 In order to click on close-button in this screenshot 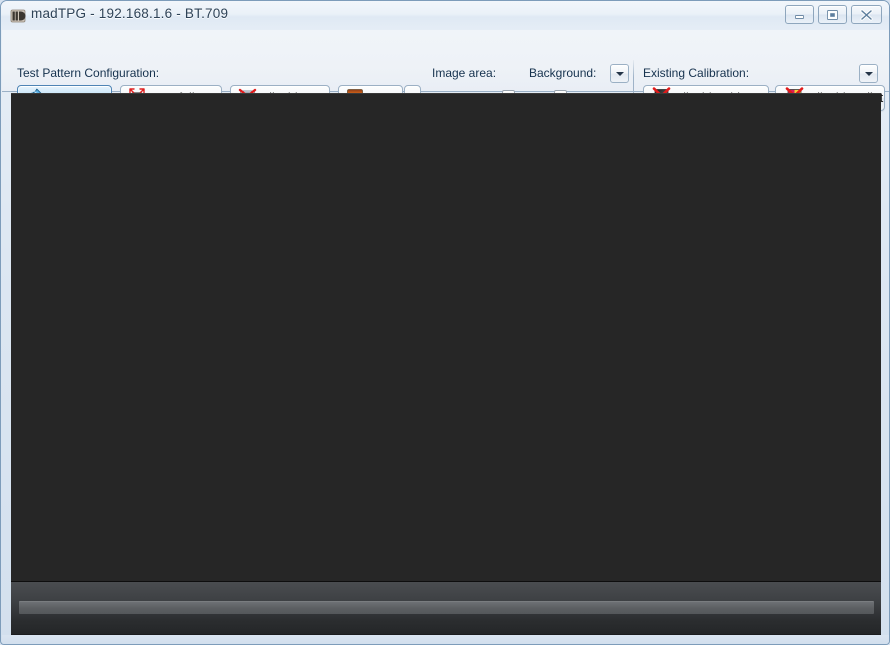, I will do `click(866, 14)`.